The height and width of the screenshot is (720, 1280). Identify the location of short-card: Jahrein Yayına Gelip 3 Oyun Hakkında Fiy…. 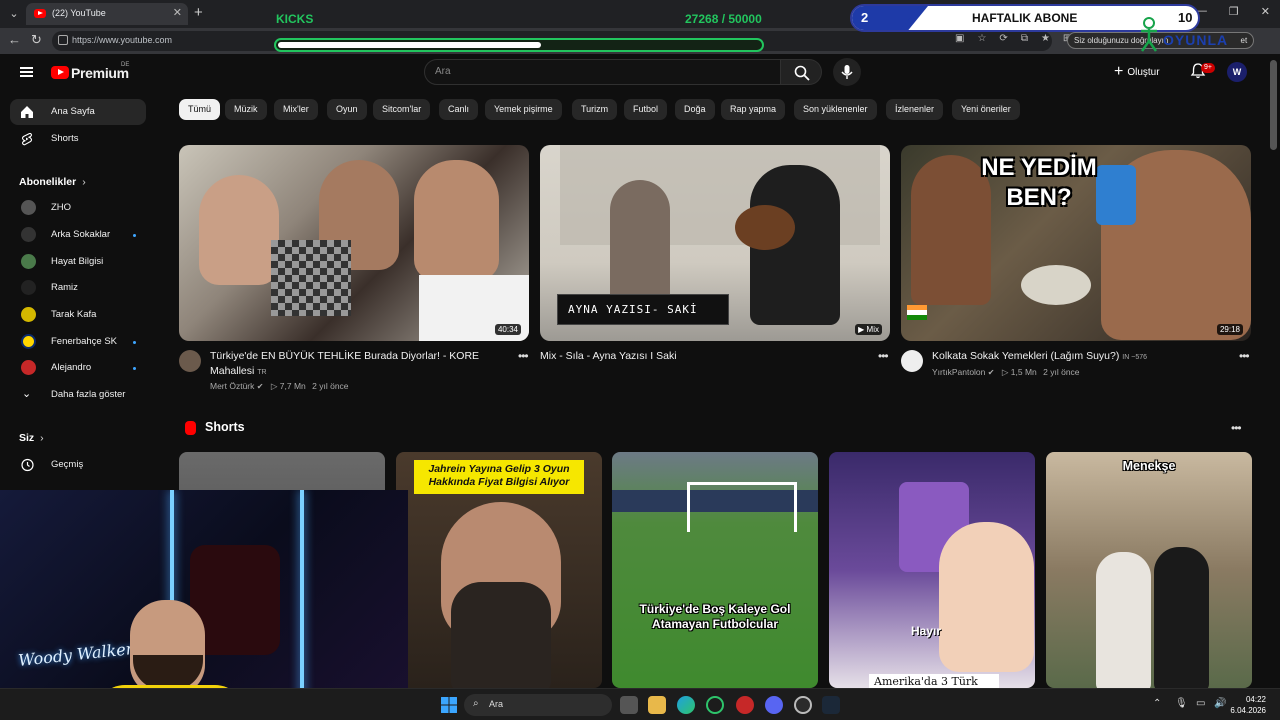
(499, 570).